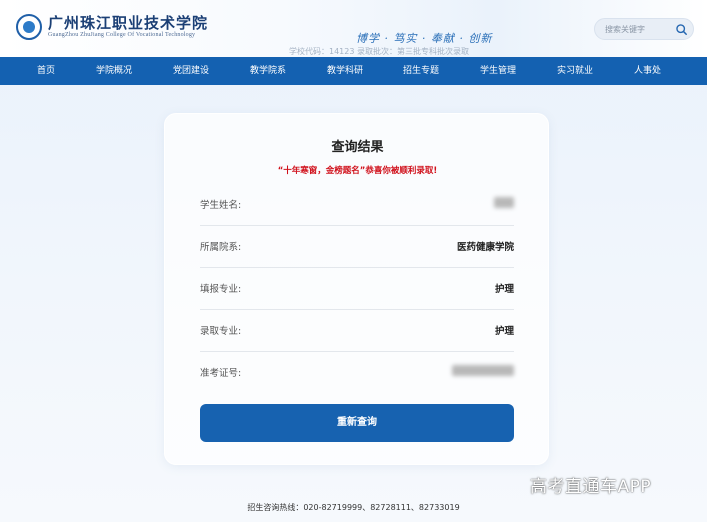 The width and height of the screenshot is (707, 522). Describe the element at coordinates (221, 247) in the screenshot. I see `row-label: 所属院系:` at that location.